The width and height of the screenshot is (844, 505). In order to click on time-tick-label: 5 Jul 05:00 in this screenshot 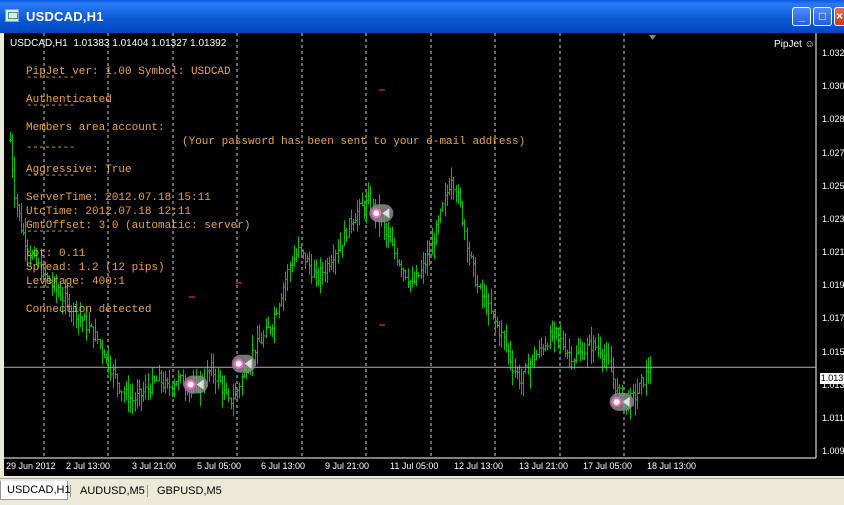, I will do `click(219, 466)`.